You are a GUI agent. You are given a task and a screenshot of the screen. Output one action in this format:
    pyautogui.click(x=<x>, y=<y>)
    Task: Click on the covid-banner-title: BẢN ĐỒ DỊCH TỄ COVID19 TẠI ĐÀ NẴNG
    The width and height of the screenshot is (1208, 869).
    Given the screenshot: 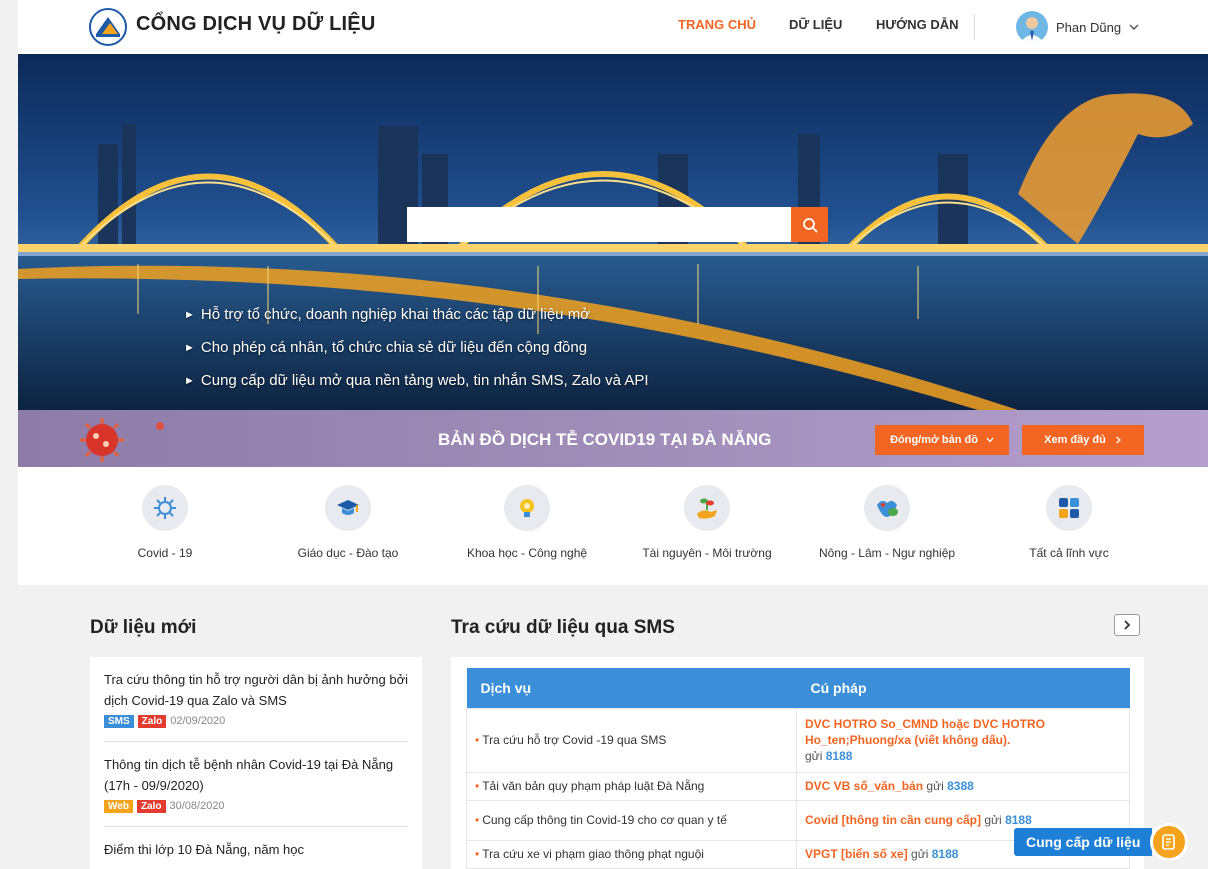 What is the action you would take?
    pyautogui.click(x=605, y=439)
    